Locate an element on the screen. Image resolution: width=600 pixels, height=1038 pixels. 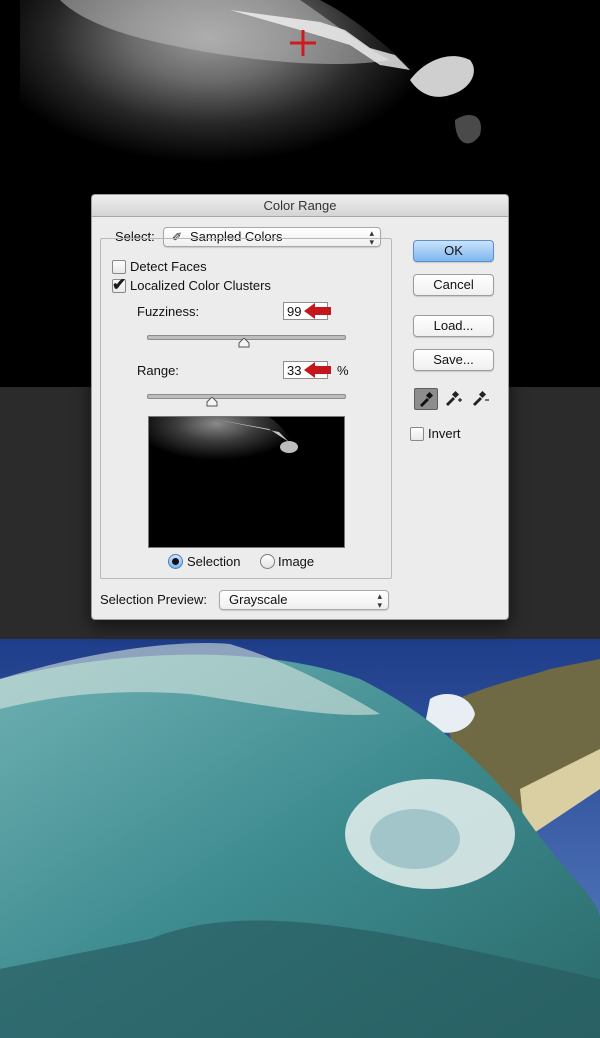
chevron-updown-icon: ▴ ▾ is located at coordinates (379, 600).